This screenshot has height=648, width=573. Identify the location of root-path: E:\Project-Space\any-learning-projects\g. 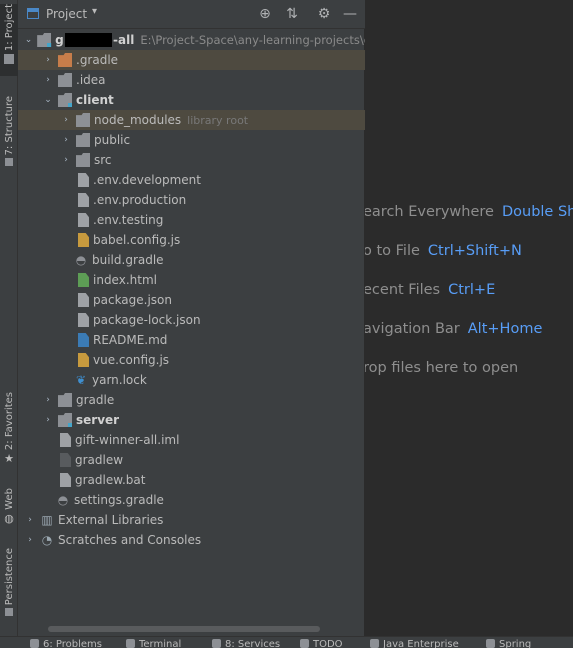
(255, 40).